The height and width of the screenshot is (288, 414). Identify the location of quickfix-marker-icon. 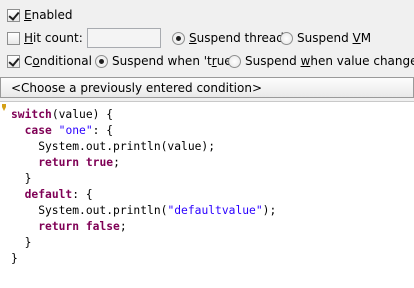
(4, 107).